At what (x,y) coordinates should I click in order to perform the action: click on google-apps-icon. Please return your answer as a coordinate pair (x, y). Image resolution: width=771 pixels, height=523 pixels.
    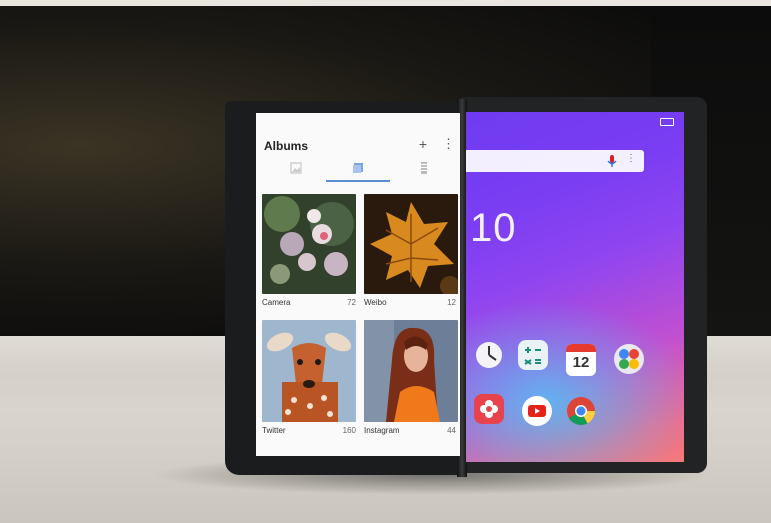
    Looking at the image, I should click on (629, 359).